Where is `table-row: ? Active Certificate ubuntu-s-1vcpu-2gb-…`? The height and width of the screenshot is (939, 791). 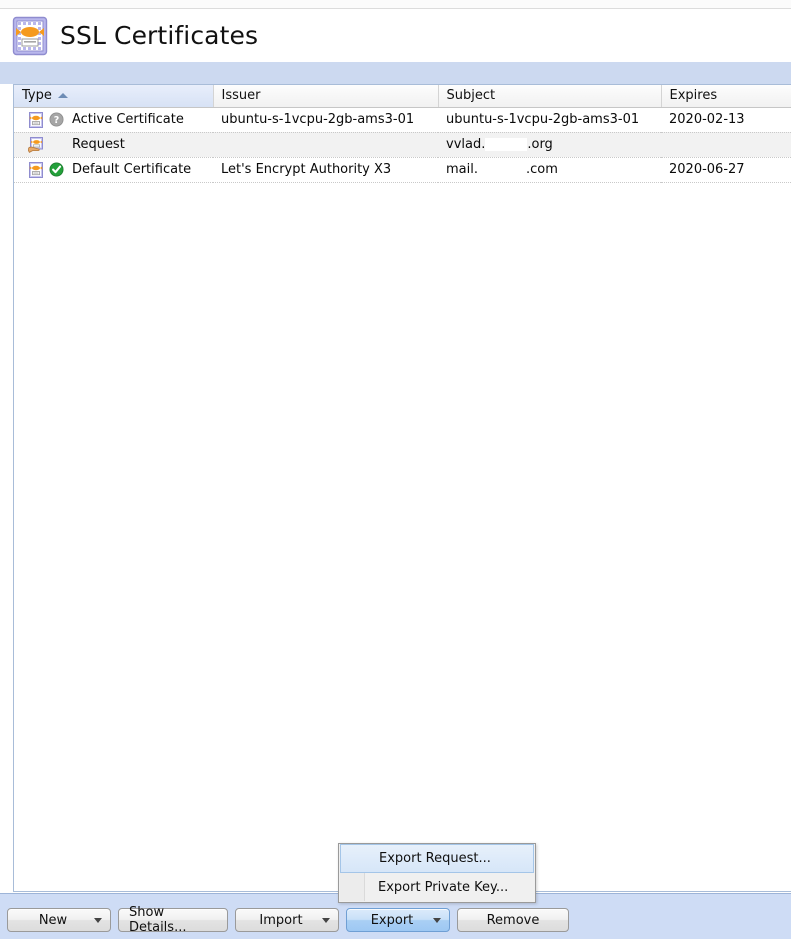 table-row: ? Active Certificate ubuntu-s-1vcpu-2gb-… is located at coordinates (402, 120).